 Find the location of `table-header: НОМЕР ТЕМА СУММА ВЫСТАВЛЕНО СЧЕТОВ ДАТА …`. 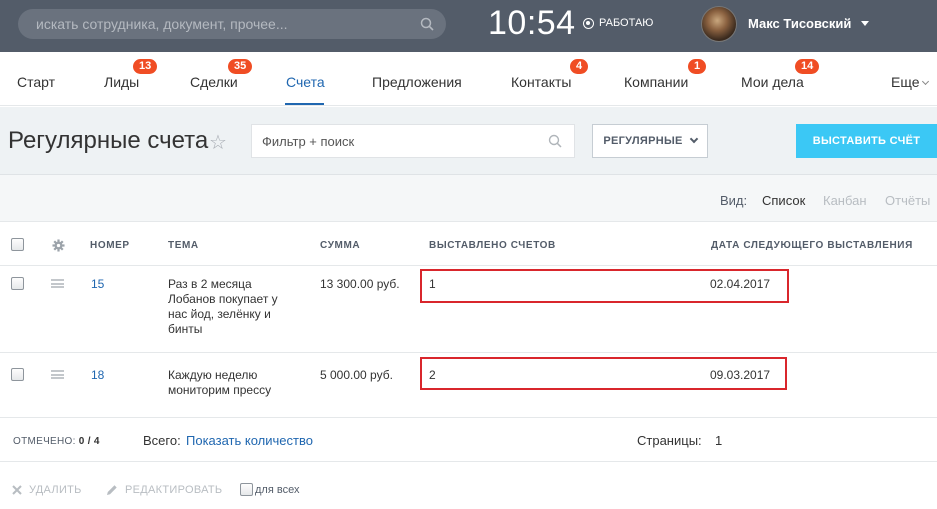

table-header: НОМЕР ТЕМА СУММА ВЫСТАВЛЕНО СЧЕТОВ ДАТА … is located at coordinates (468, 244).